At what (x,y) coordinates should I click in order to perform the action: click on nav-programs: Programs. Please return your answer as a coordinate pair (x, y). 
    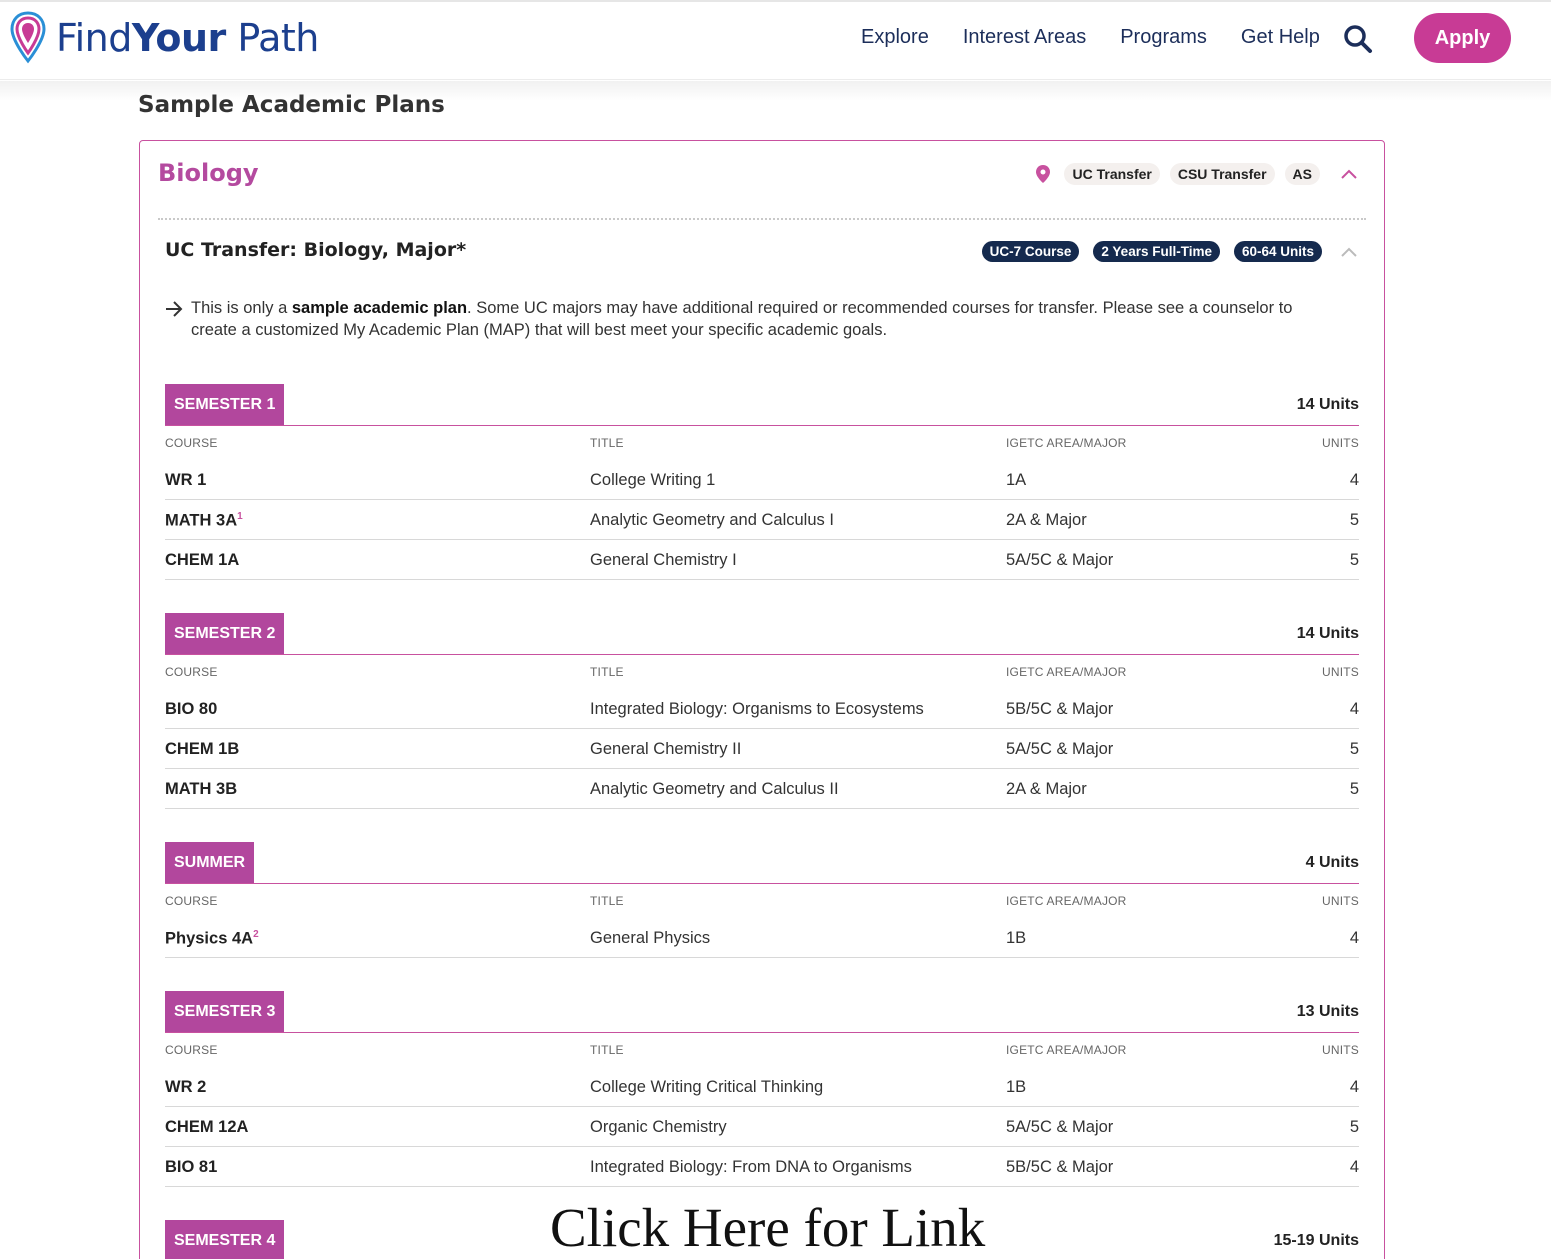
    Looking at the image, I should click on (1163, 37).